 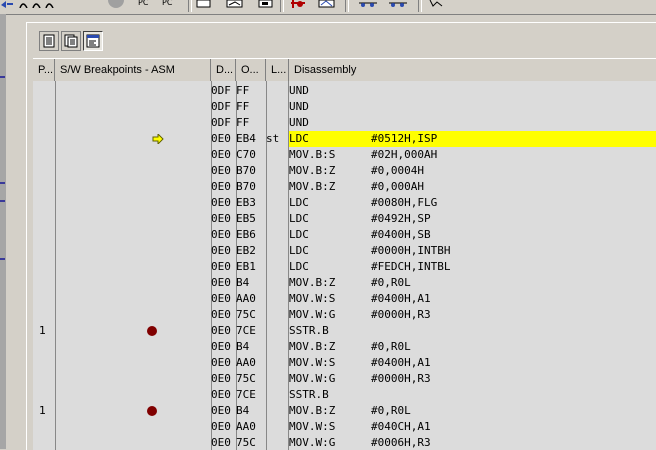 What do you see at coordinates (143, 3) in the screenshot?
I see `pc-button-1: PC` at bounding box center [143, 3].